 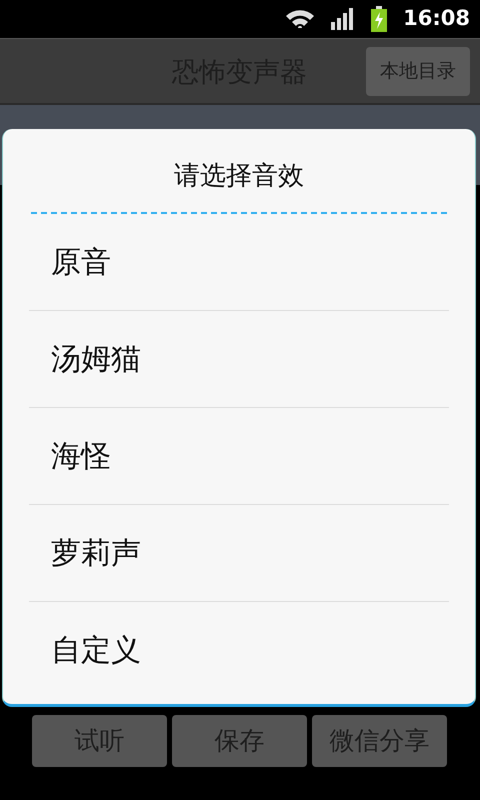 I want to click on signal-icon, so click(x=343, y=19).